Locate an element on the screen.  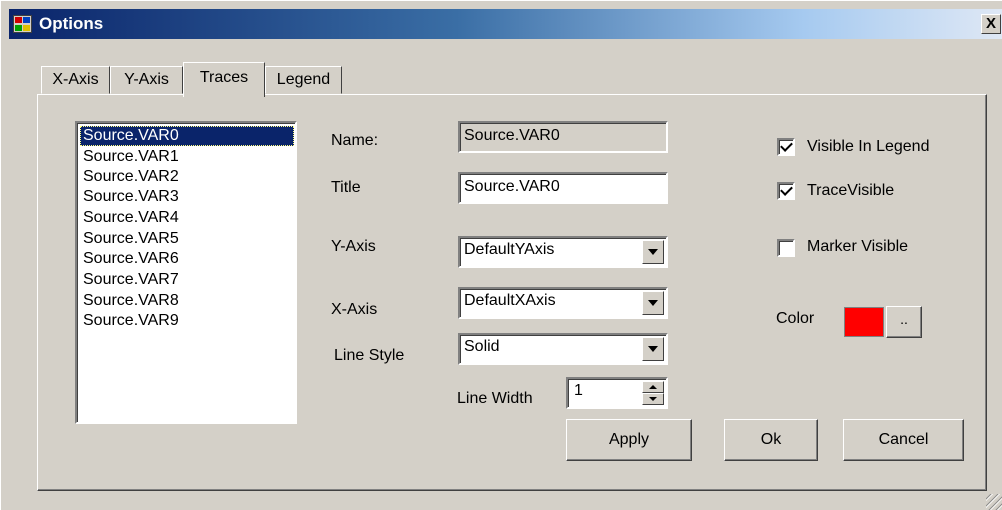
spin-up-icon is located at coordinates (653, 387).